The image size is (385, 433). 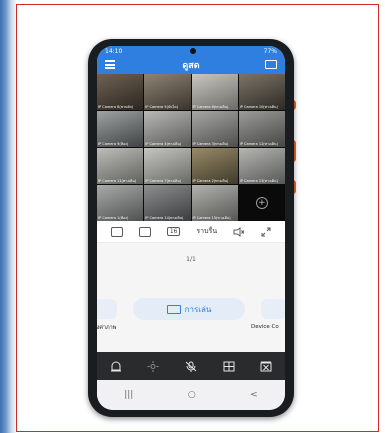 I want to click on add-camera-slot: +, so click(x=261, y=203).